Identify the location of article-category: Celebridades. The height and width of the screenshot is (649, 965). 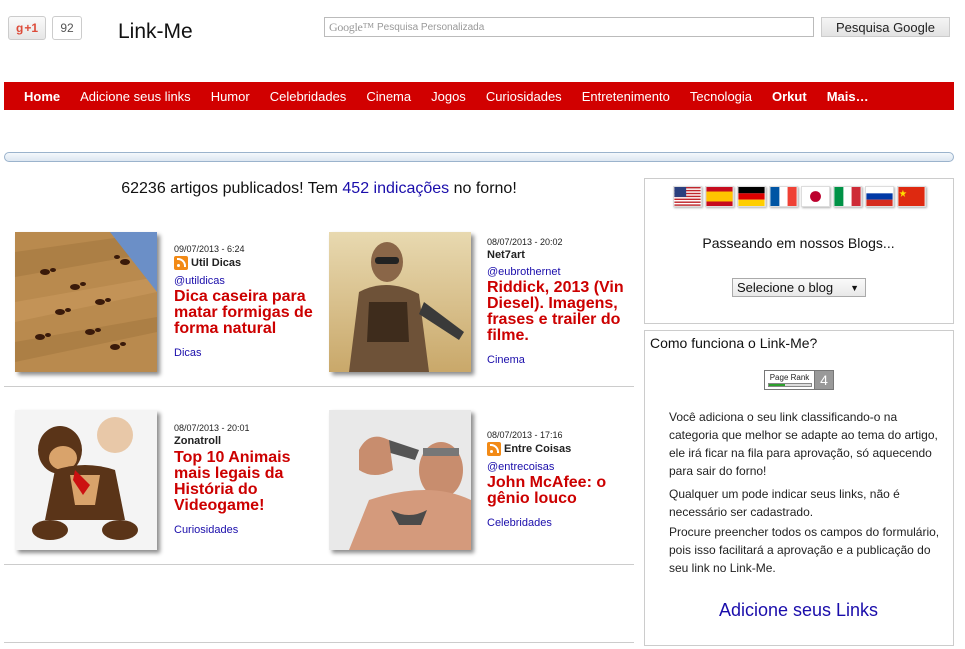
(519, 523).